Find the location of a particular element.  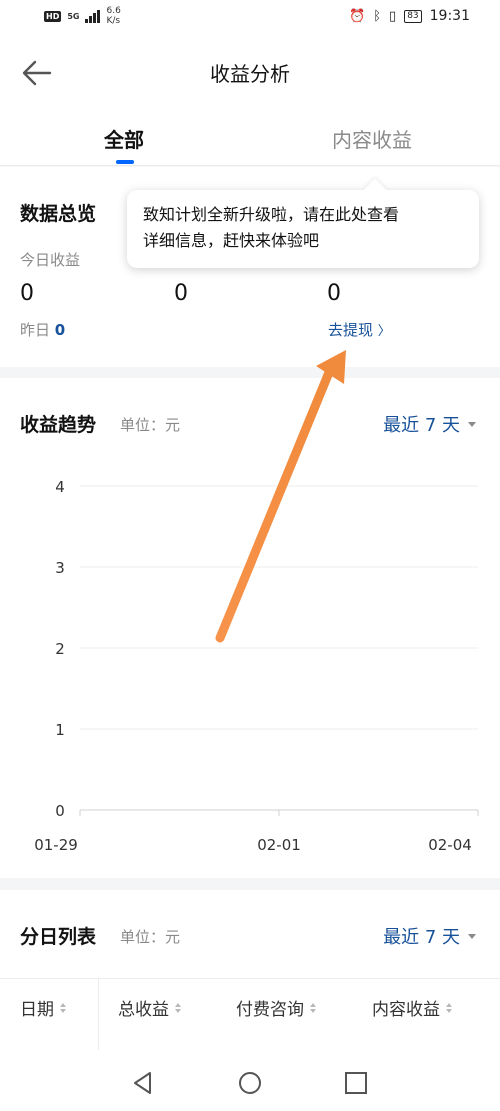

system-nav-bar is located at coordinates (250, 1080).